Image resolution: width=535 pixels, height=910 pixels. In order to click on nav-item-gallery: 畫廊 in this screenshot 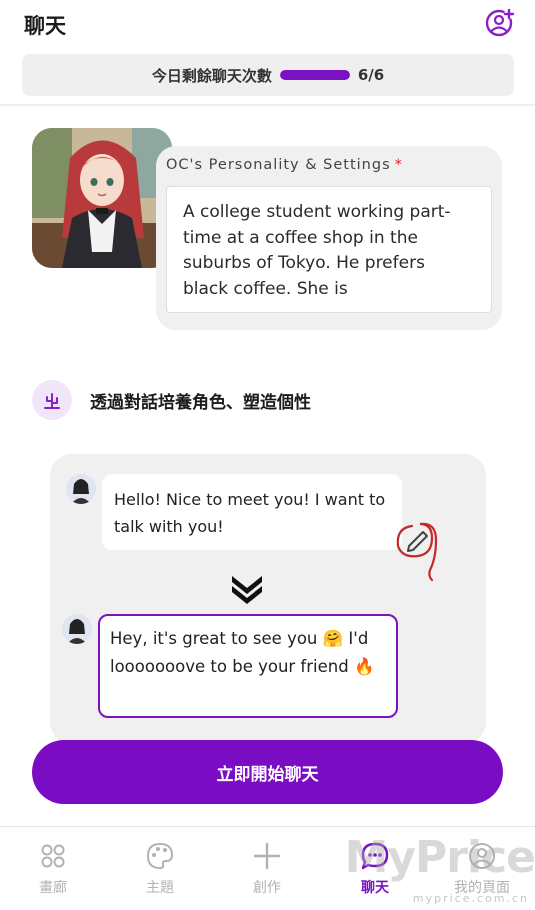, I will do `click(53, 868)`.